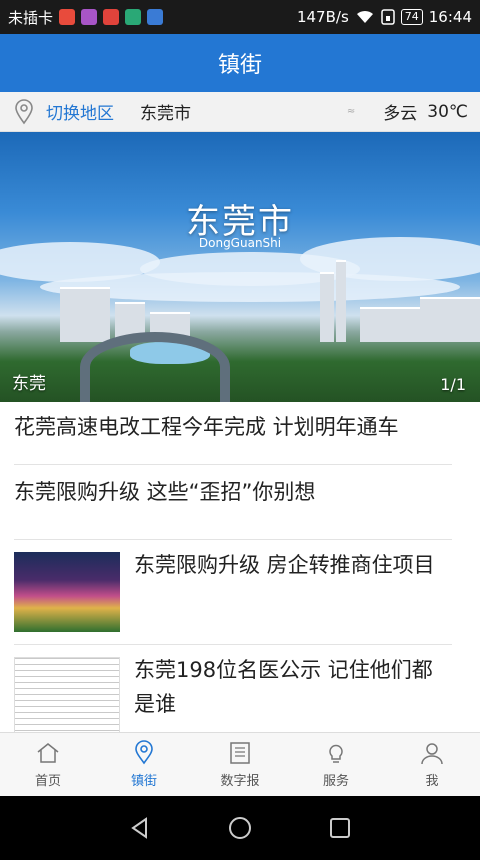 The image size is (480, 860). Describe the element at coordinates (447, 111) in the screenshot. I see `weather-temperature: 30℃` at that location.